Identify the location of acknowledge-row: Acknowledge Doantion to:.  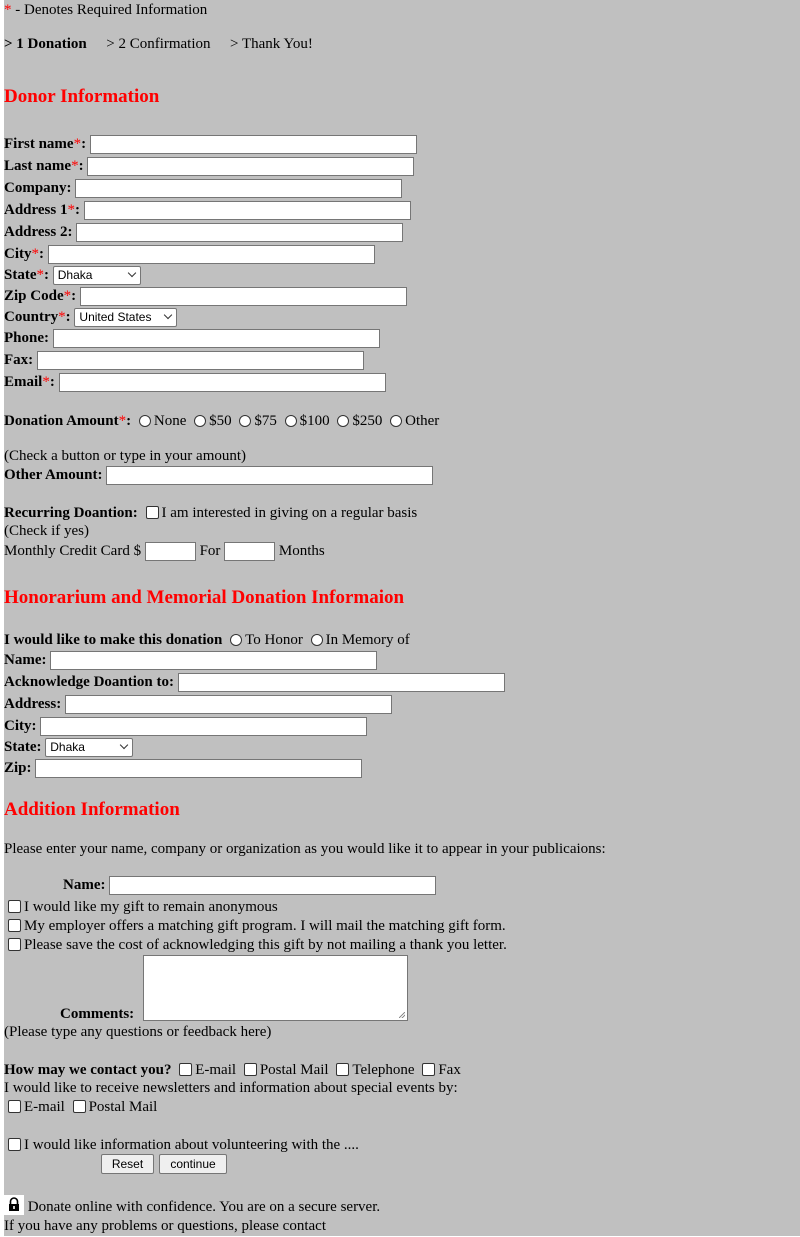
(254, 682).